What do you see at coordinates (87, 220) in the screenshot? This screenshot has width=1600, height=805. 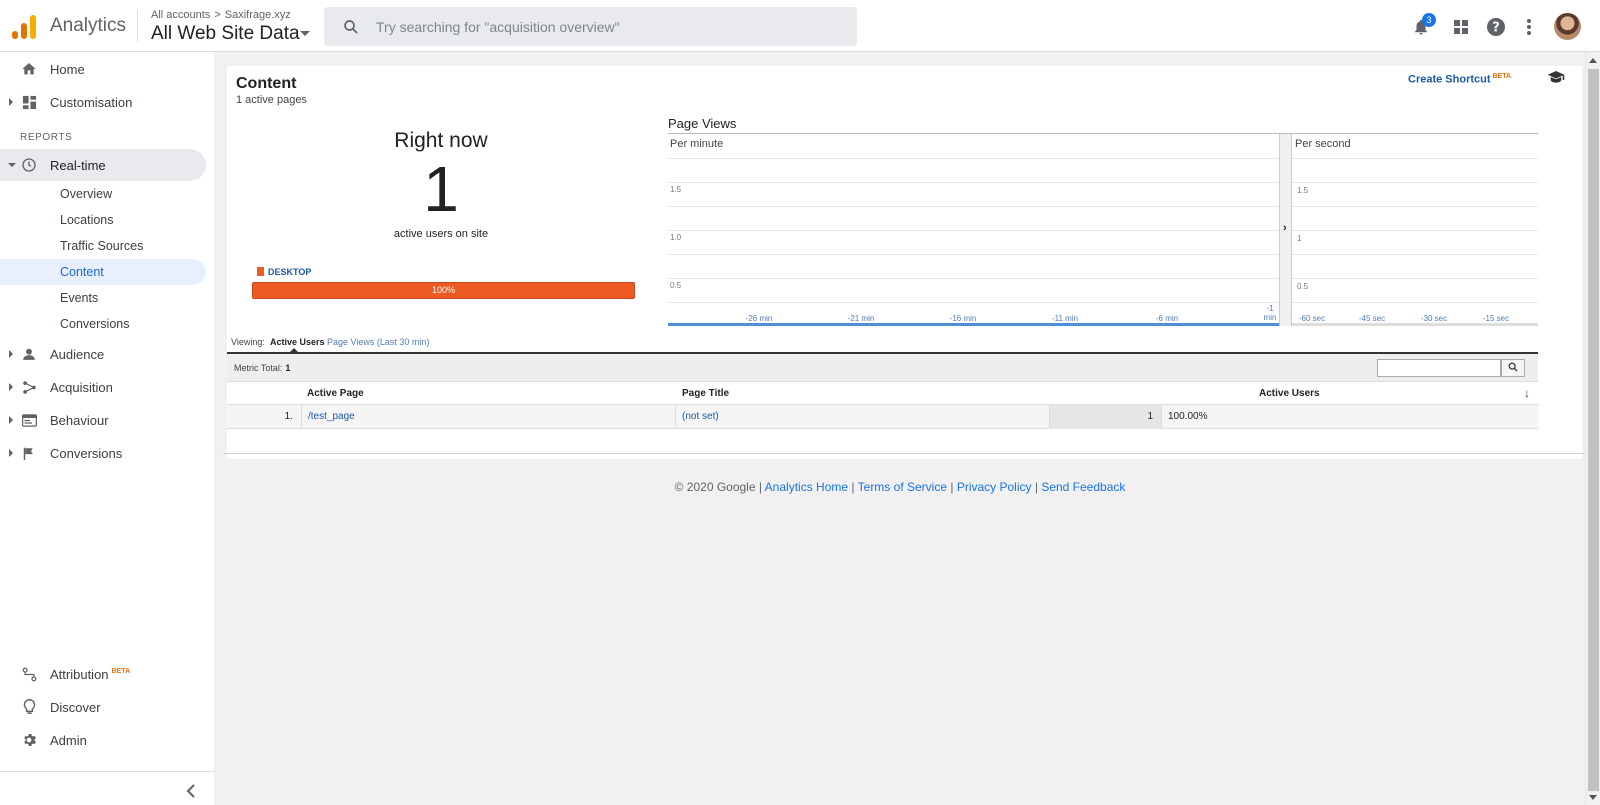 I see `sidebar-subitem-label: Locations` at bounding box center [87, 220].